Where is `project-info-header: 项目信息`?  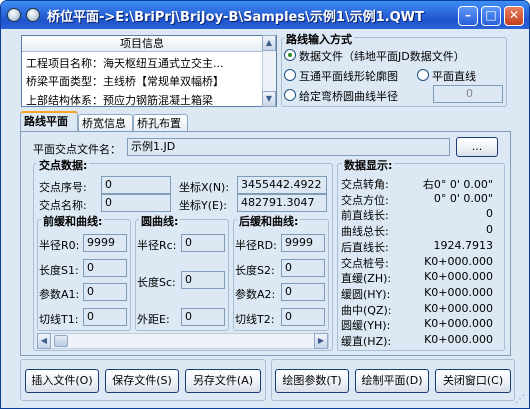 project-info-header: 项目信息 is located at coordinates (142, 44).